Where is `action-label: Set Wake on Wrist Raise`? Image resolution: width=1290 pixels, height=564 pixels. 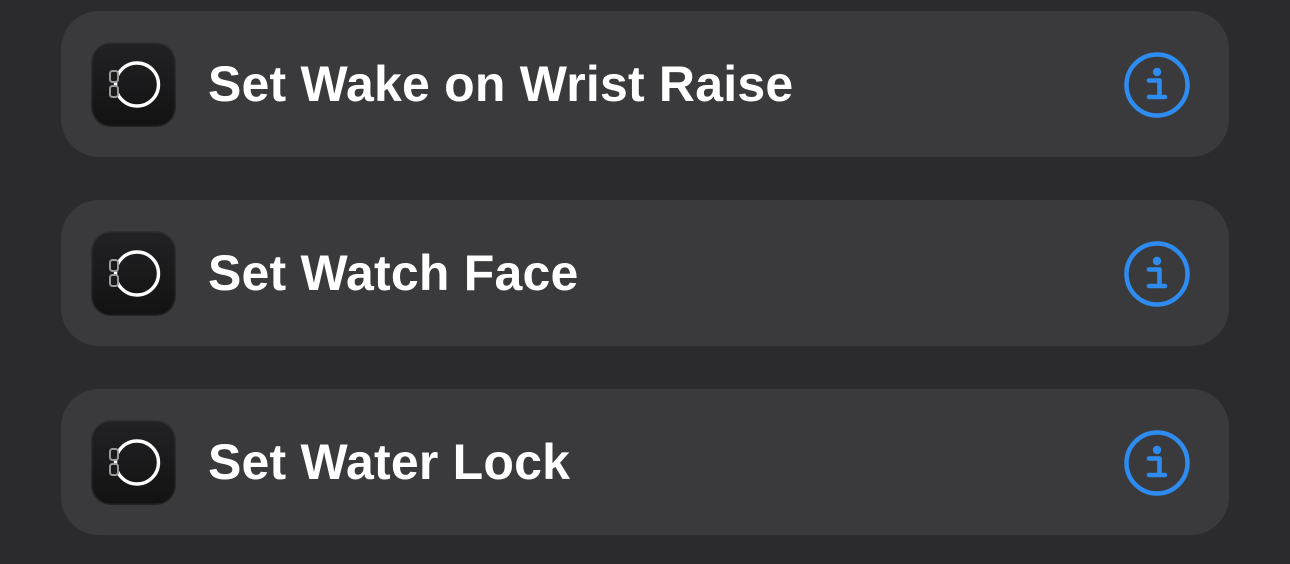 action-label: Set Wake on Wrist Raise is located at coordinates (501, 84).